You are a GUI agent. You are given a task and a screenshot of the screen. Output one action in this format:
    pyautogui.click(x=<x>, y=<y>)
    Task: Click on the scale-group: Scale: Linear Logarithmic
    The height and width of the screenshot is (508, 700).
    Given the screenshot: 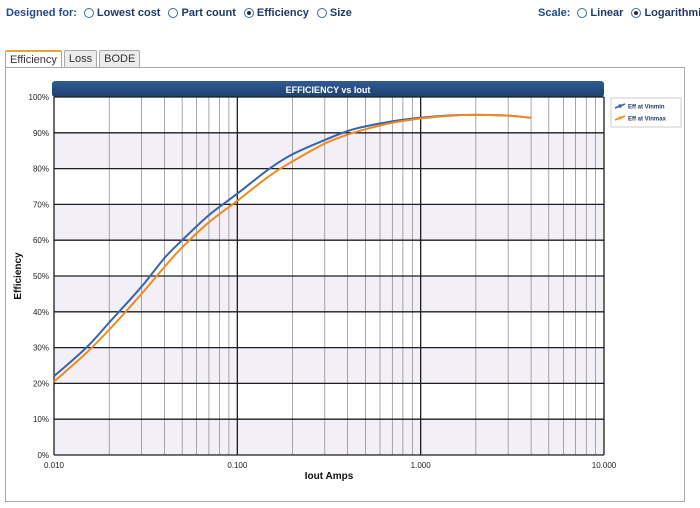 What is the action you would take?
    pyautogui.click(x=619, y=13)
    